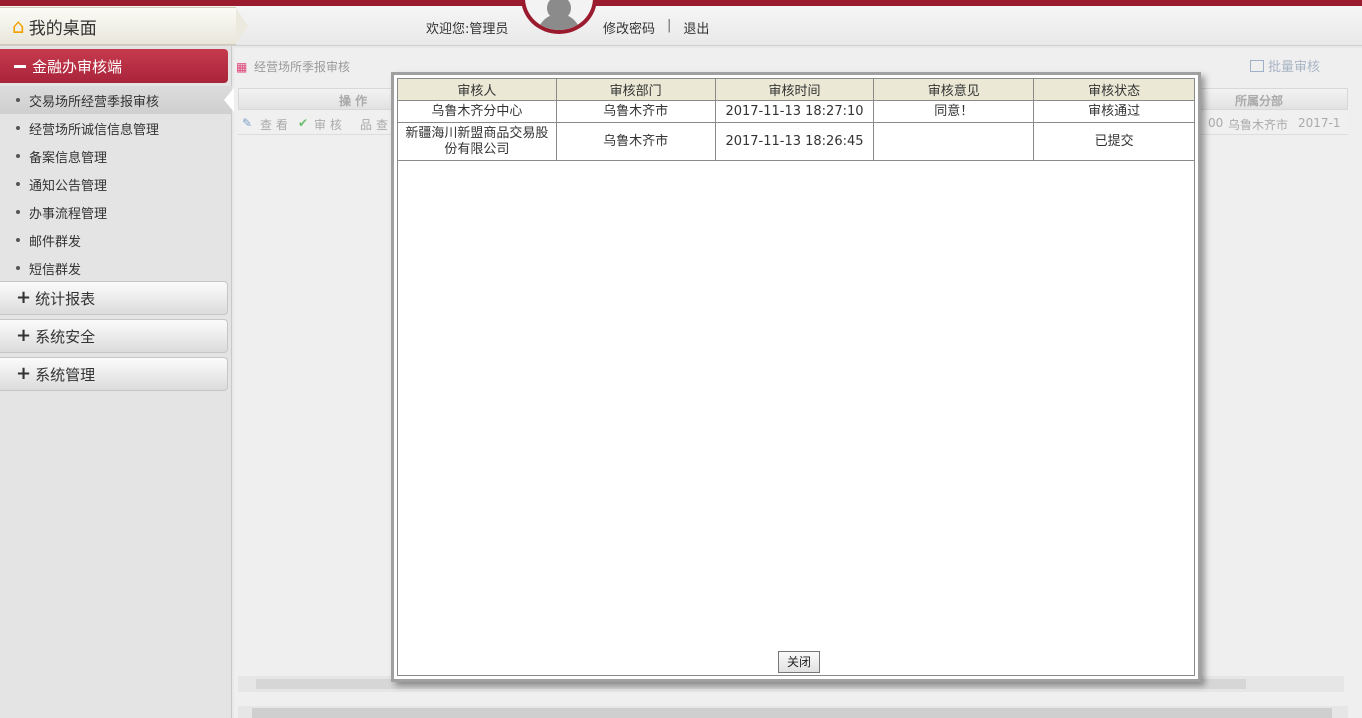 The width and height of the screenshot is (1362, 718). What do you see at coordinates (116, 240) in the screenshot?
I see `sidebar-item-mass-mail: 邮件群发` at bounding box center [116, 240].